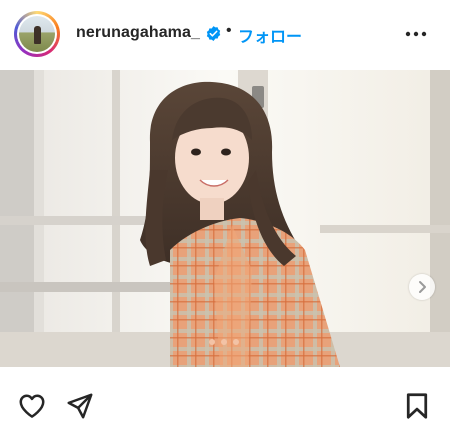 The width and height of the screenshot is (450, 432). I want to click on profile-avatar, so click(37, 34).